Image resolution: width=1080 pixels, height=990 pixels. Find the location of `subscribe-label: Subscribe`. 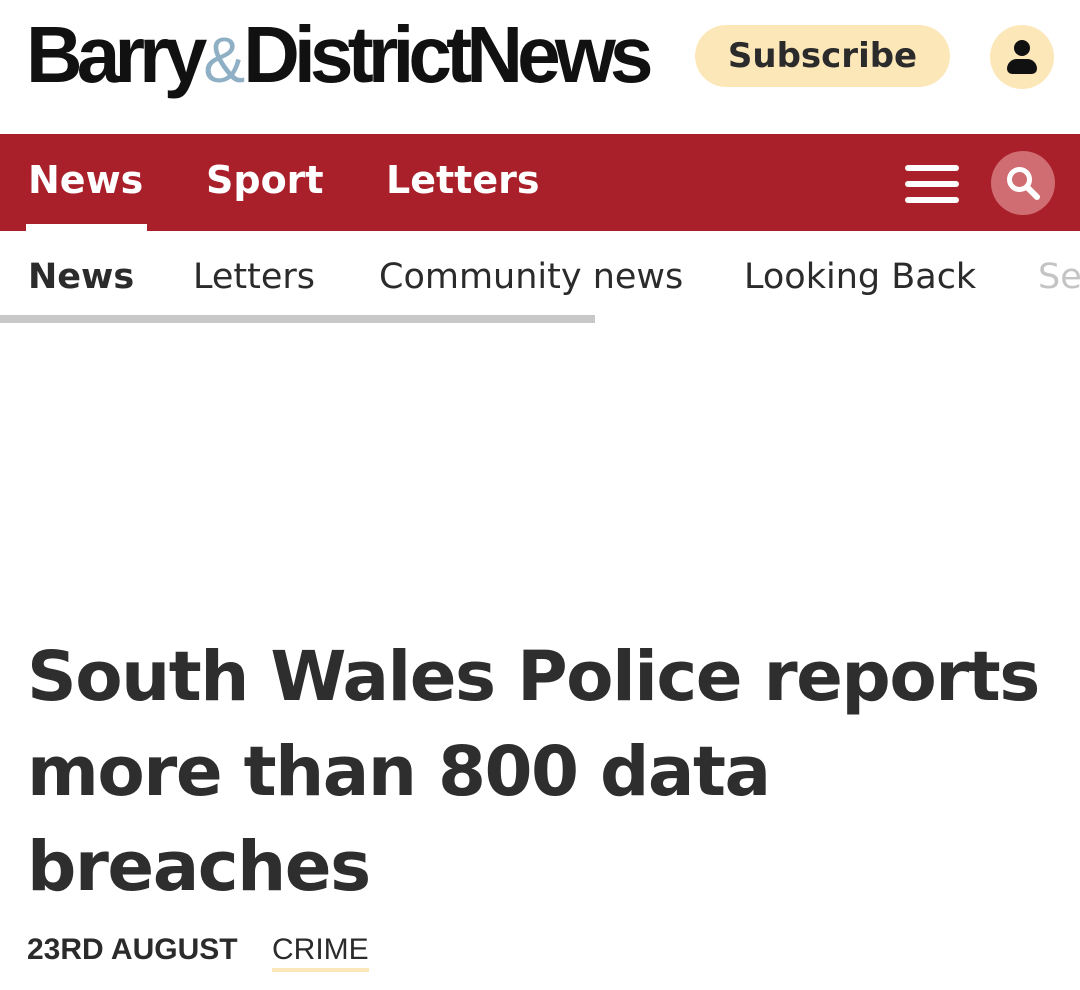

subscribe-label: Subscribe is located at coordinates (822, 56).